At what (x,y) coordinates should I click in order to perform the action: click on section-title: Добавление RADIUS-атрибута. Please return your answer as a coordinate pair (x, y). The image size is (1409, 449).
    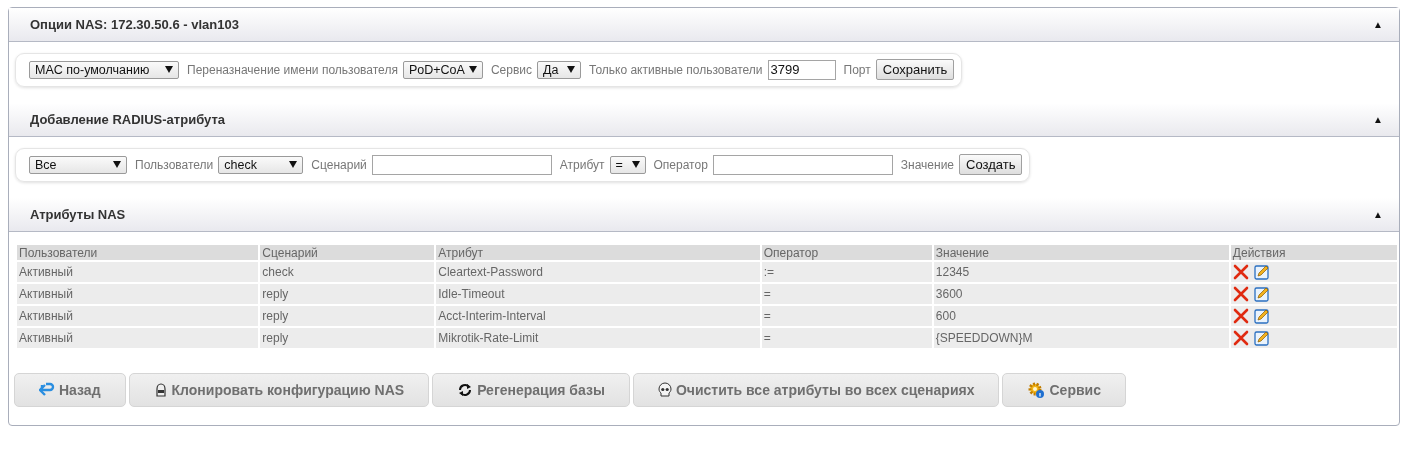
    Looking at the image, I should click on (127, 119).